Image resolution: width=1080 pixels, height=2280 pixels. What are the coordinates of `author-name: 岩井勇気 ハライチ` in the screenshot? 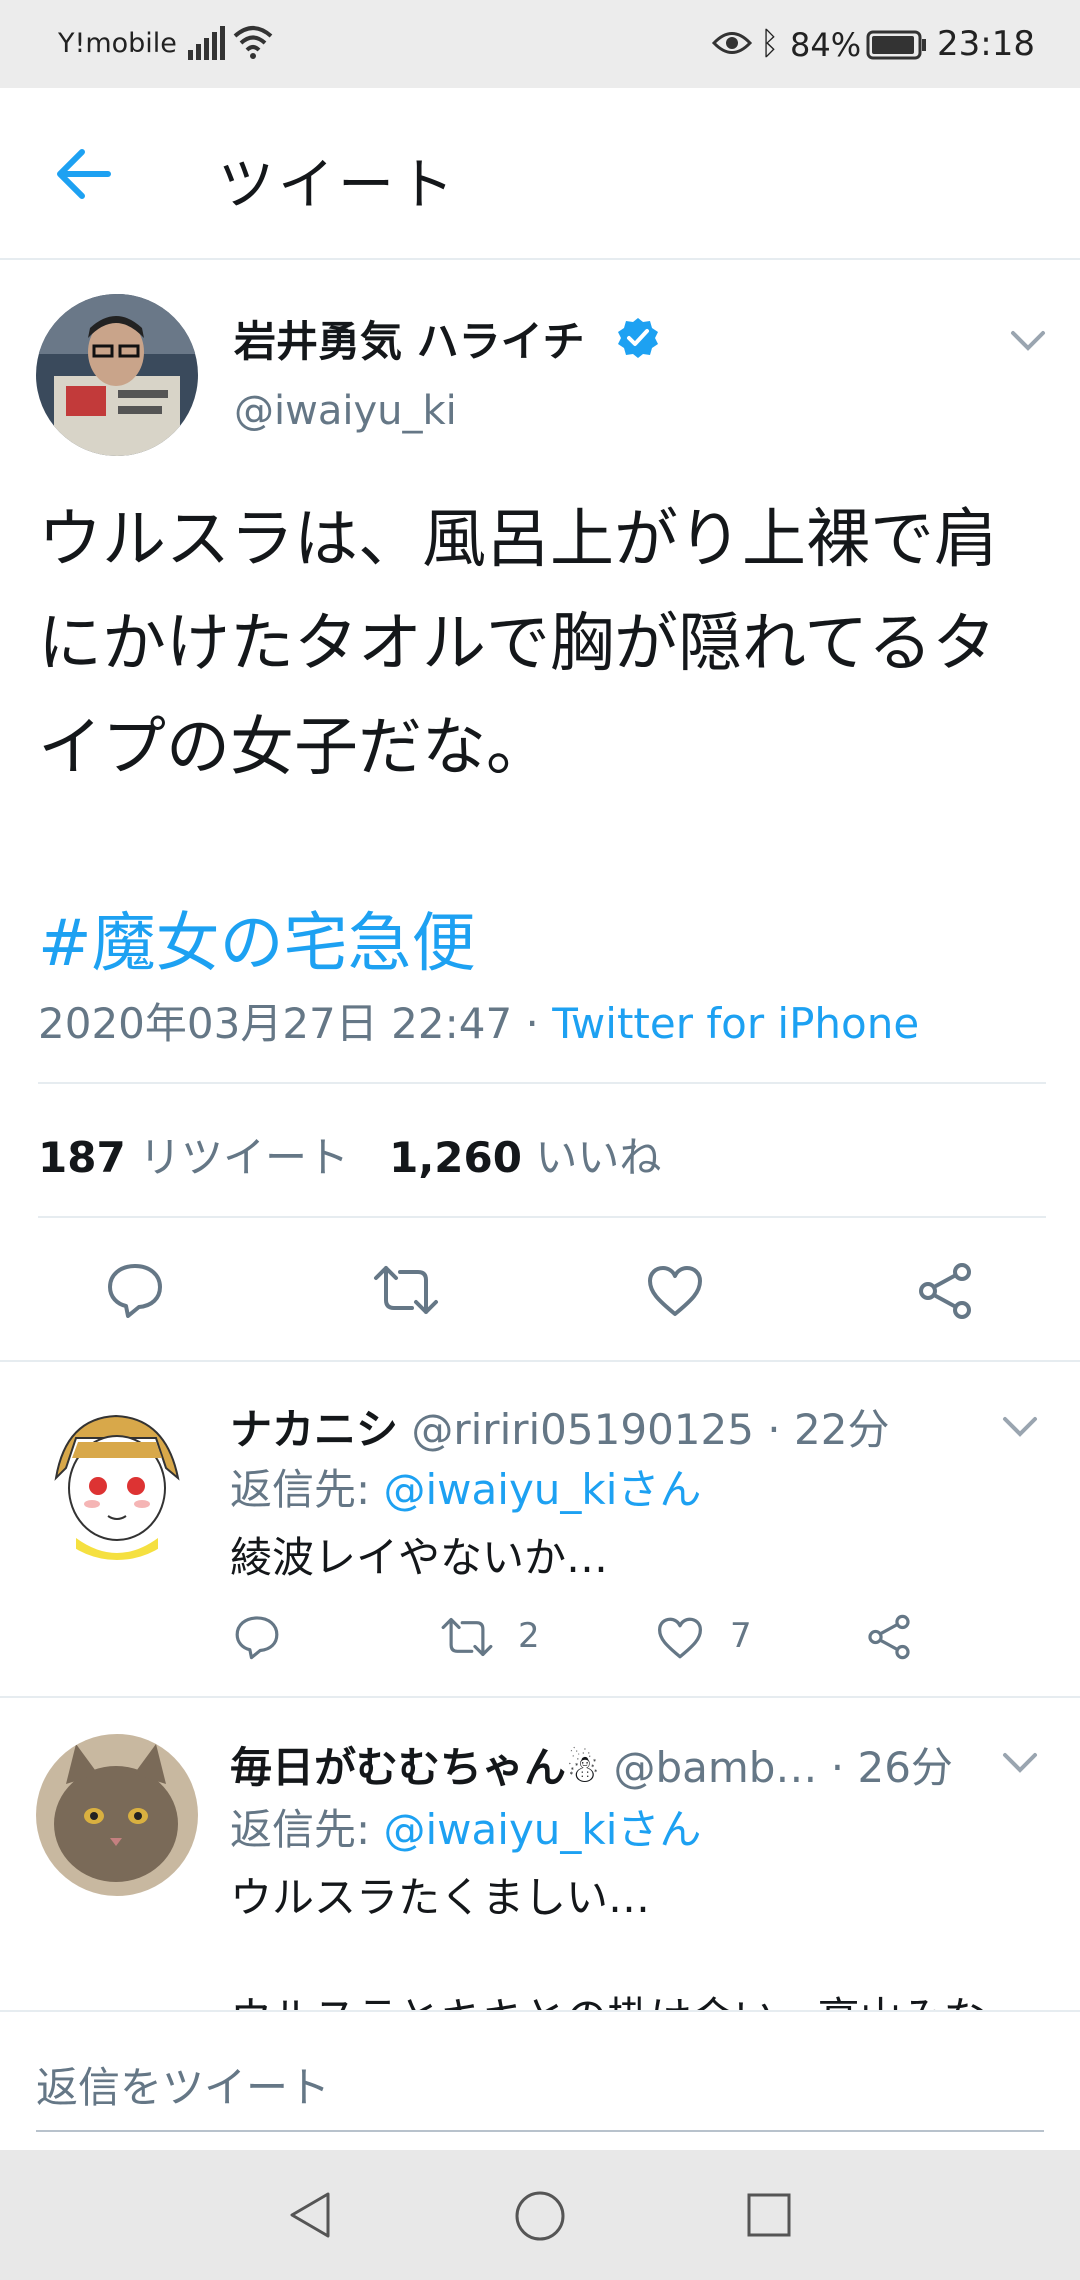 It's located at (409, 338).